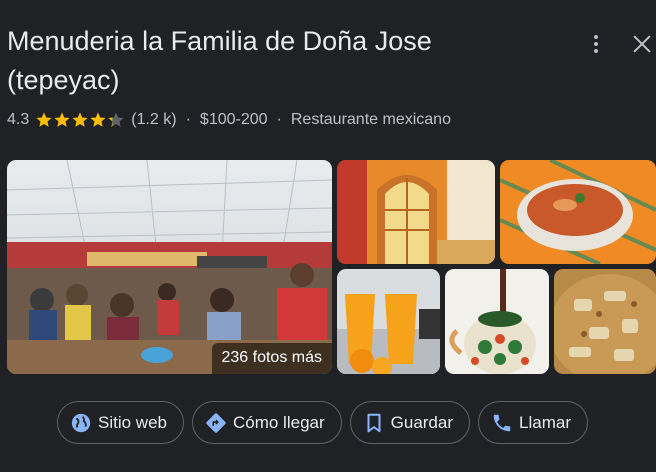 The height and width of the screenshot is (472, 656). I want to click on photo-soup, so click(578, 212).